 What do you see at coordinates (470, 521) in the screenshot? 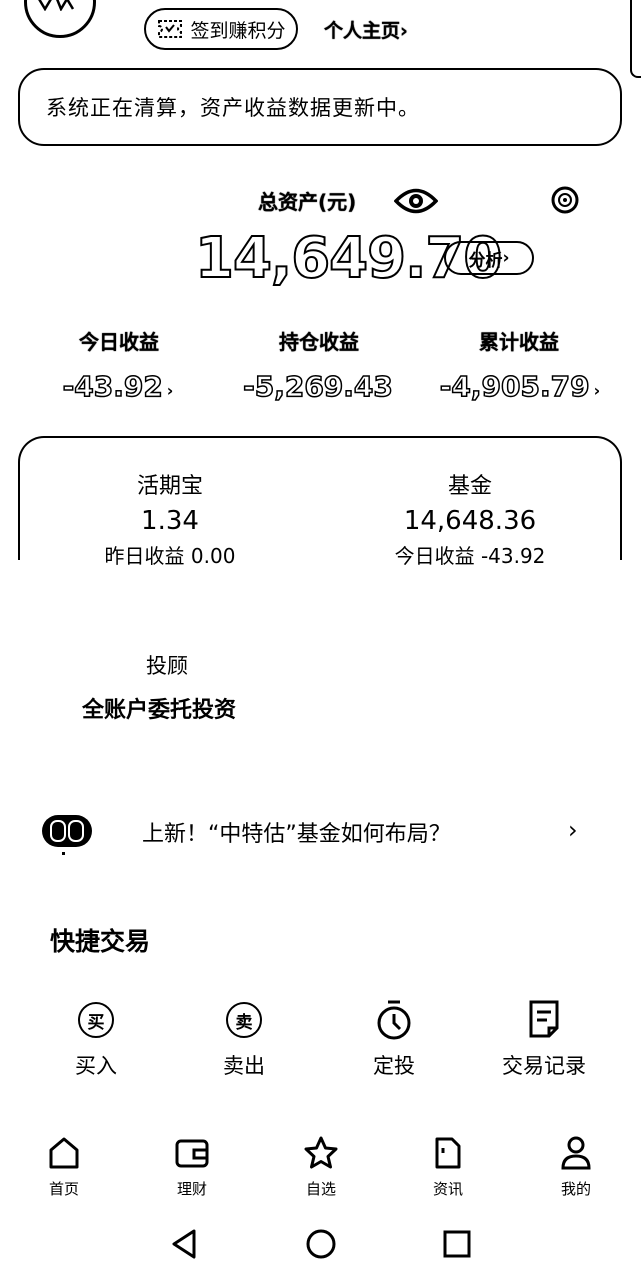
I see `fund-value: 14,648.36` at bounding box center [470, 521].